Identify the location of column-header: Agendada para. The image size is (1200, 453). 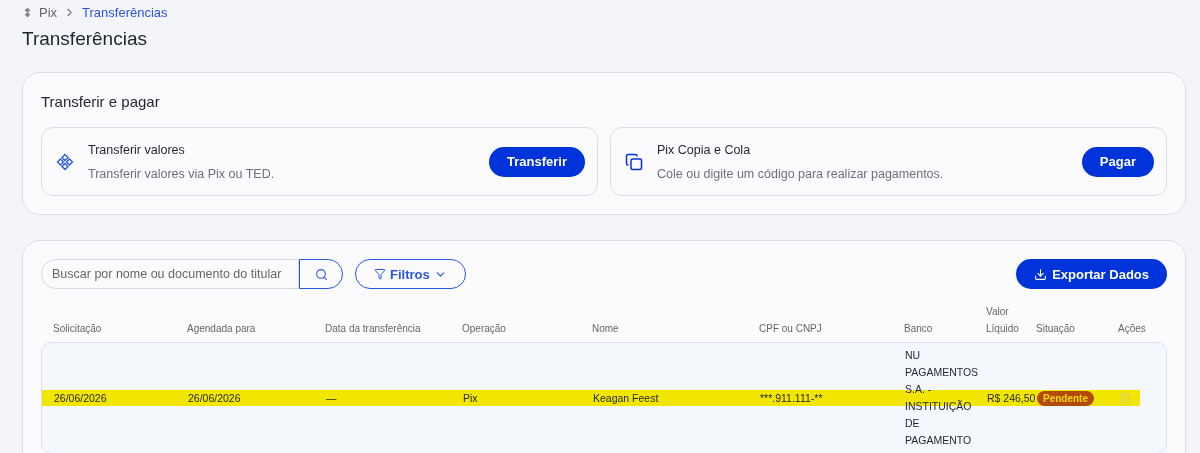
(222, 329).